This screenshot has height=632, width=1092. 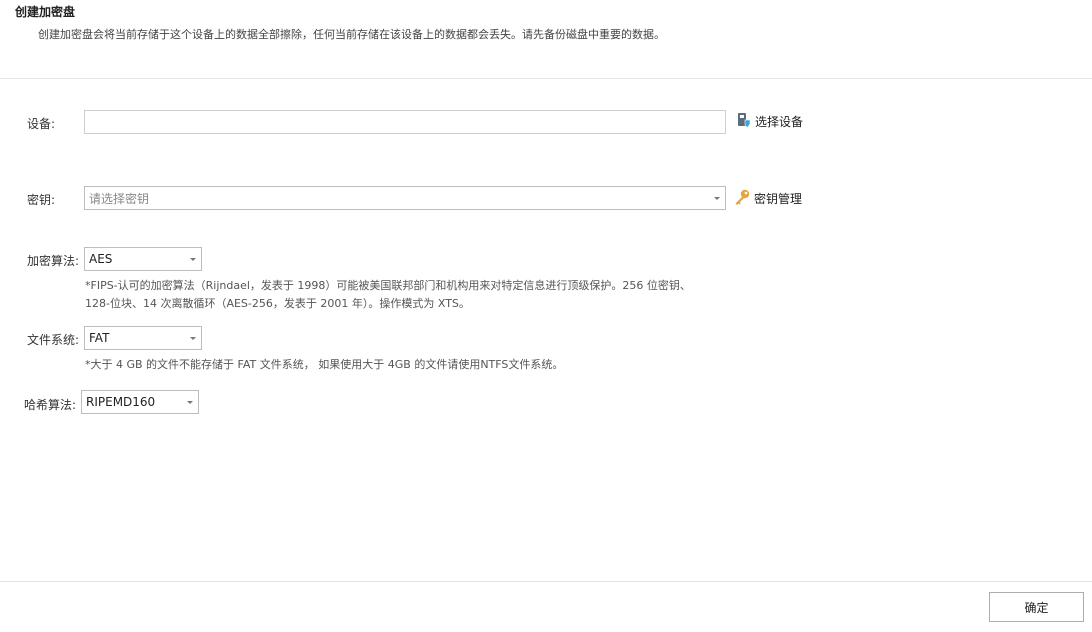 I want to click on hash-value: RIPEMD160, so click(x=121, y=402).